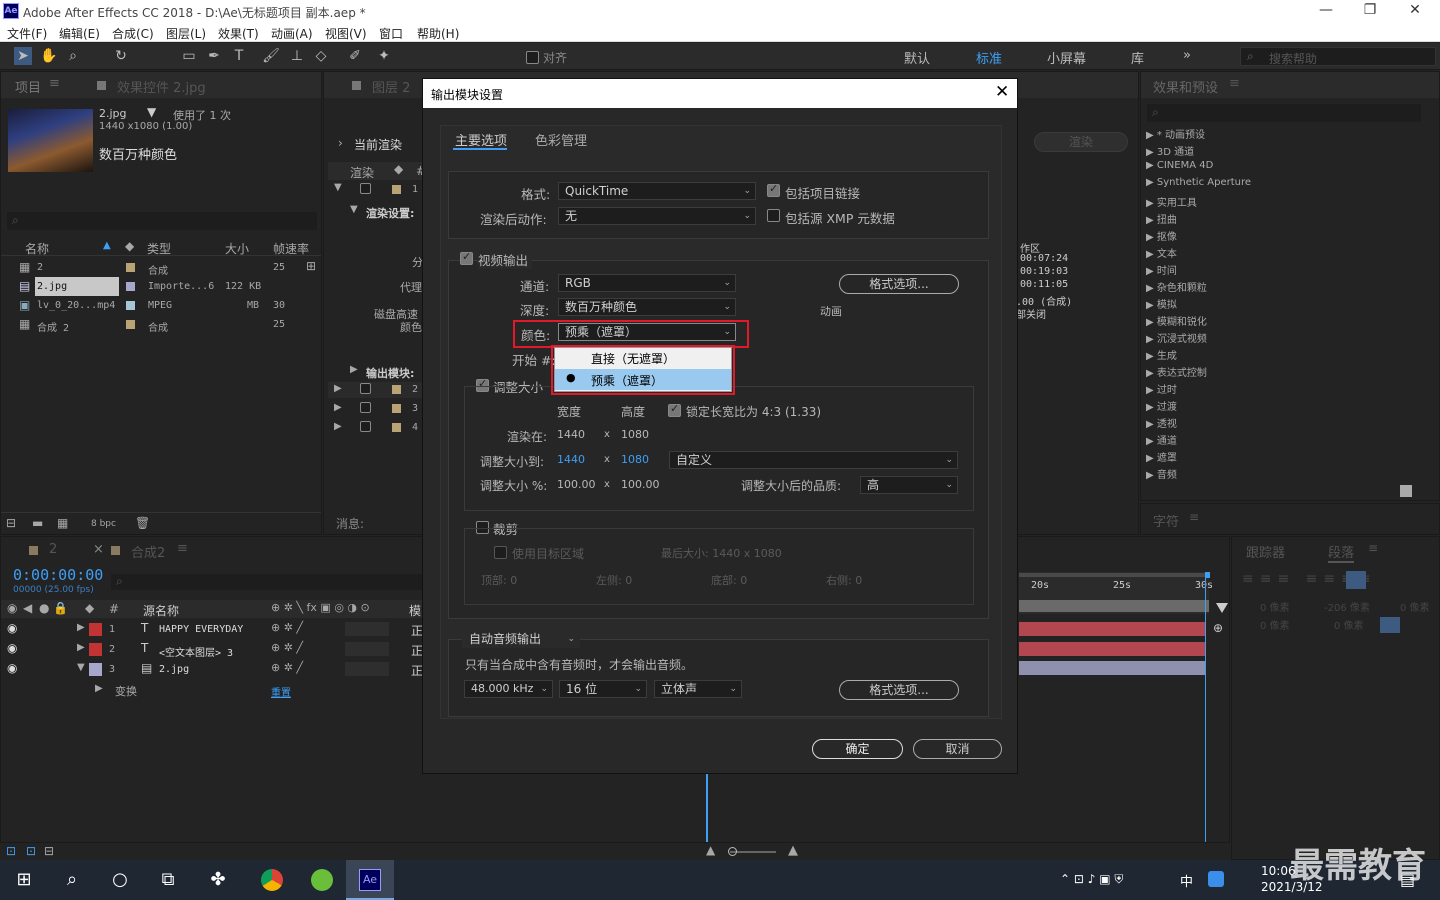 The image size is (1440, 900). What do you see at coordinates (500, 552) in the screenshot?
I see `use-roi-checkbox` at bounding box center [500, 552].